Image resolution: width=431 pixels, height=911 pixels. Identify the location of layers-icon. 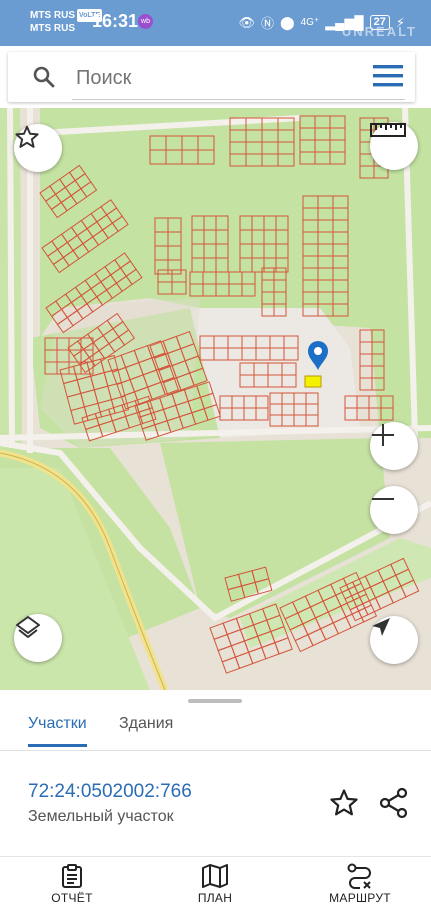
(28, 627).